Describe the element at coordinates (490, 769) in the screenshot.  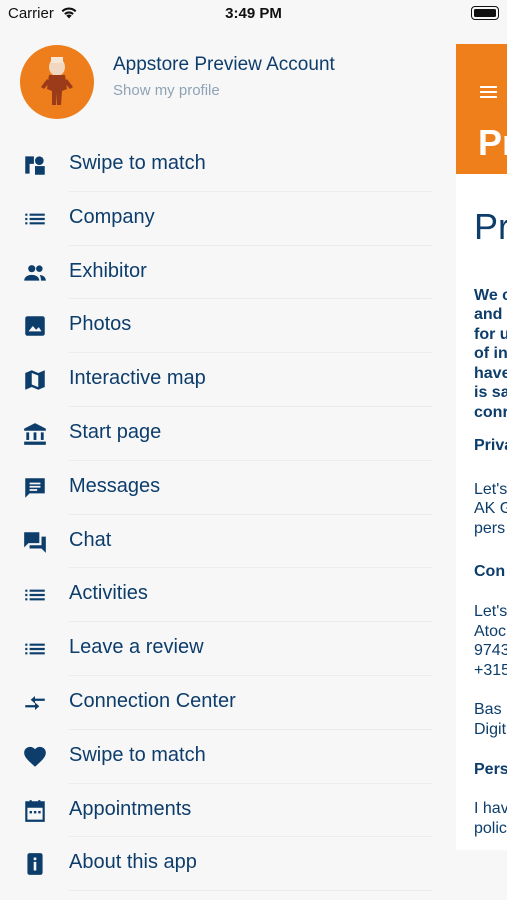
I see `page-text-line: Pers` at that location.